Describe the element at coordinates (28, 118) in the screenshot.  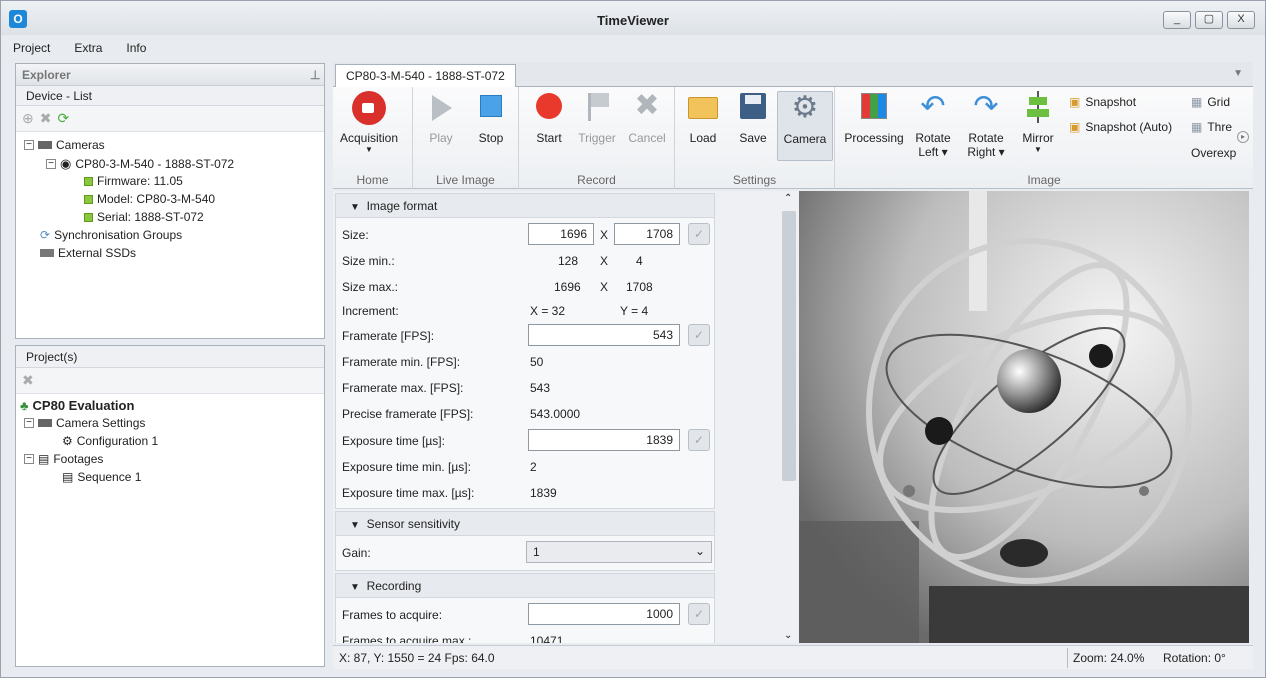
I see `add-device-icon: ⊕` at that location.